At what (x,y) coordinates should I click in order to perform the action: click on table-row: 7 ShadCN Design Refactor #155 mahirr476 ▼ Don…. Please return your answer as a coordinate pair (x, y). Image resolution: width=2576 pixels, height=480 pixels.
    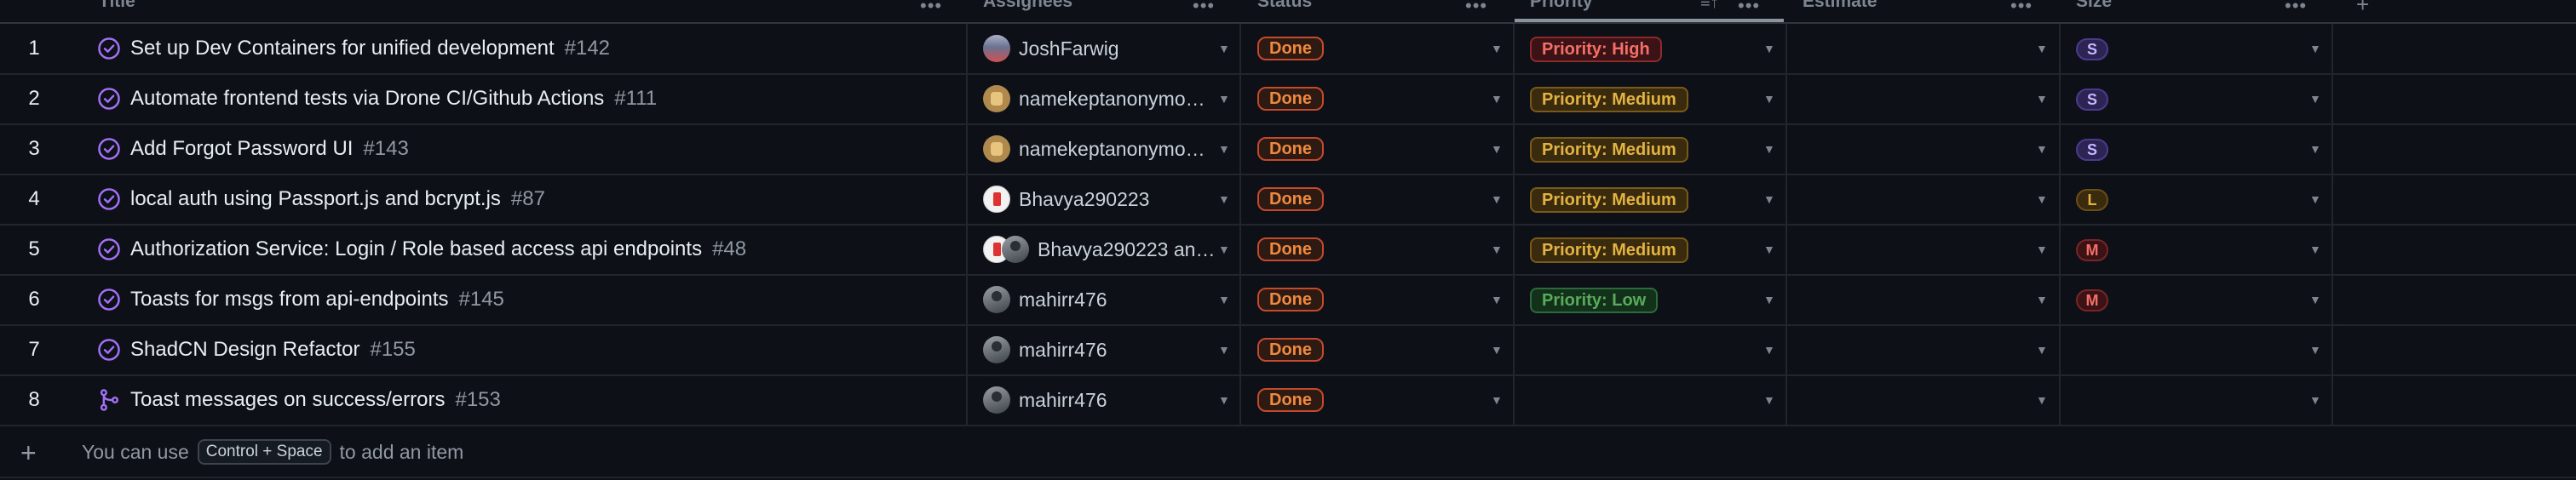
    Looking at the image, I should click on (1288, 351).